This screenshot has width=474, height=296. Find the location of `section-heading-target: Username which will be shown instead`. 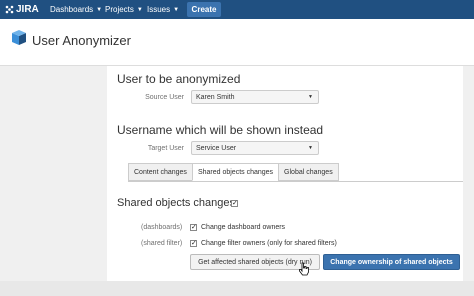

section-heading-target: Username which will be shown instead is located at coordinates (220, 130).